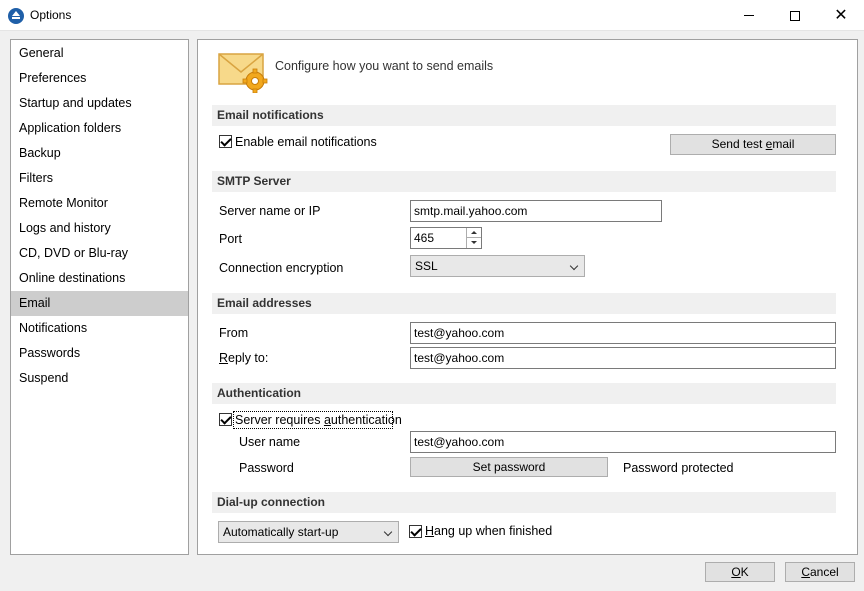 The height and width of the screenshot is (591, 864). What do you see at coordinates (524, 115) in the screenshot?
I see `section-email-notifications: Email notifications` at bounding box center [524, 115].